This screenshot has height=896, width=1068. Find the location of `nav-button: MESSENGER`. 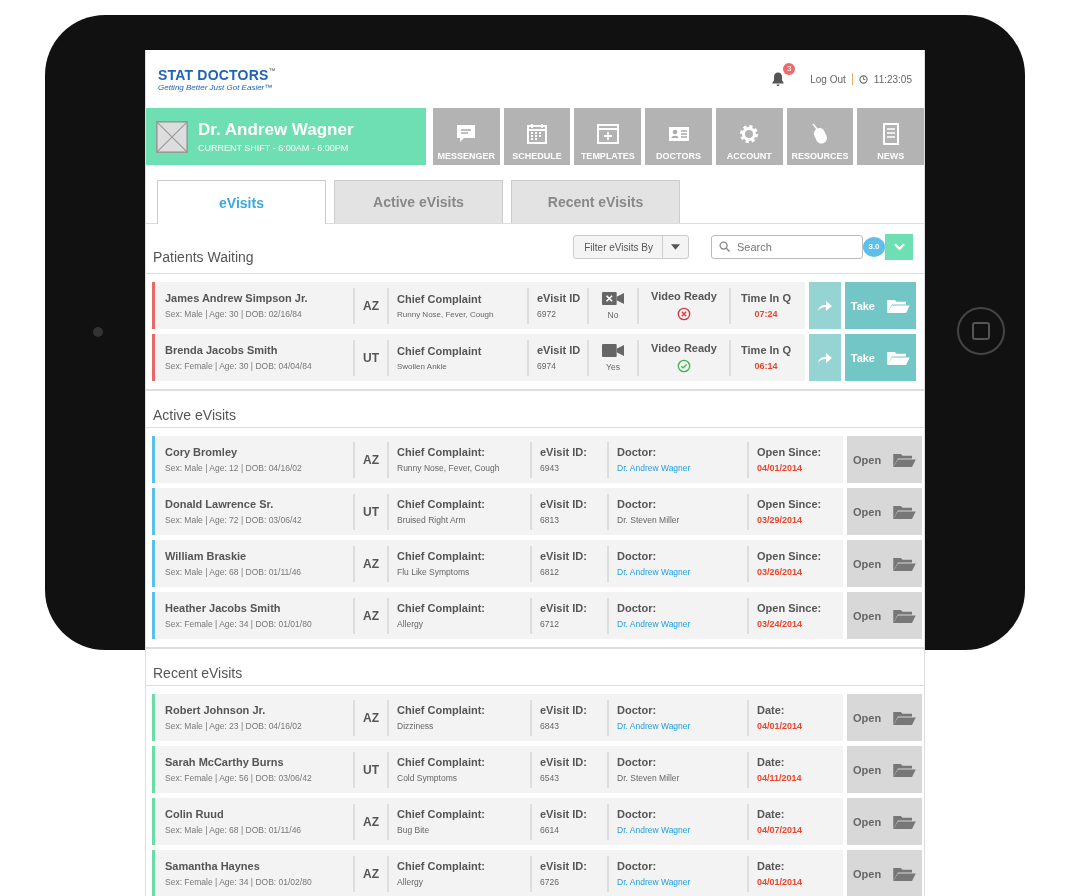

nav-button: MESSENGER is located at coordinates (466, 136).